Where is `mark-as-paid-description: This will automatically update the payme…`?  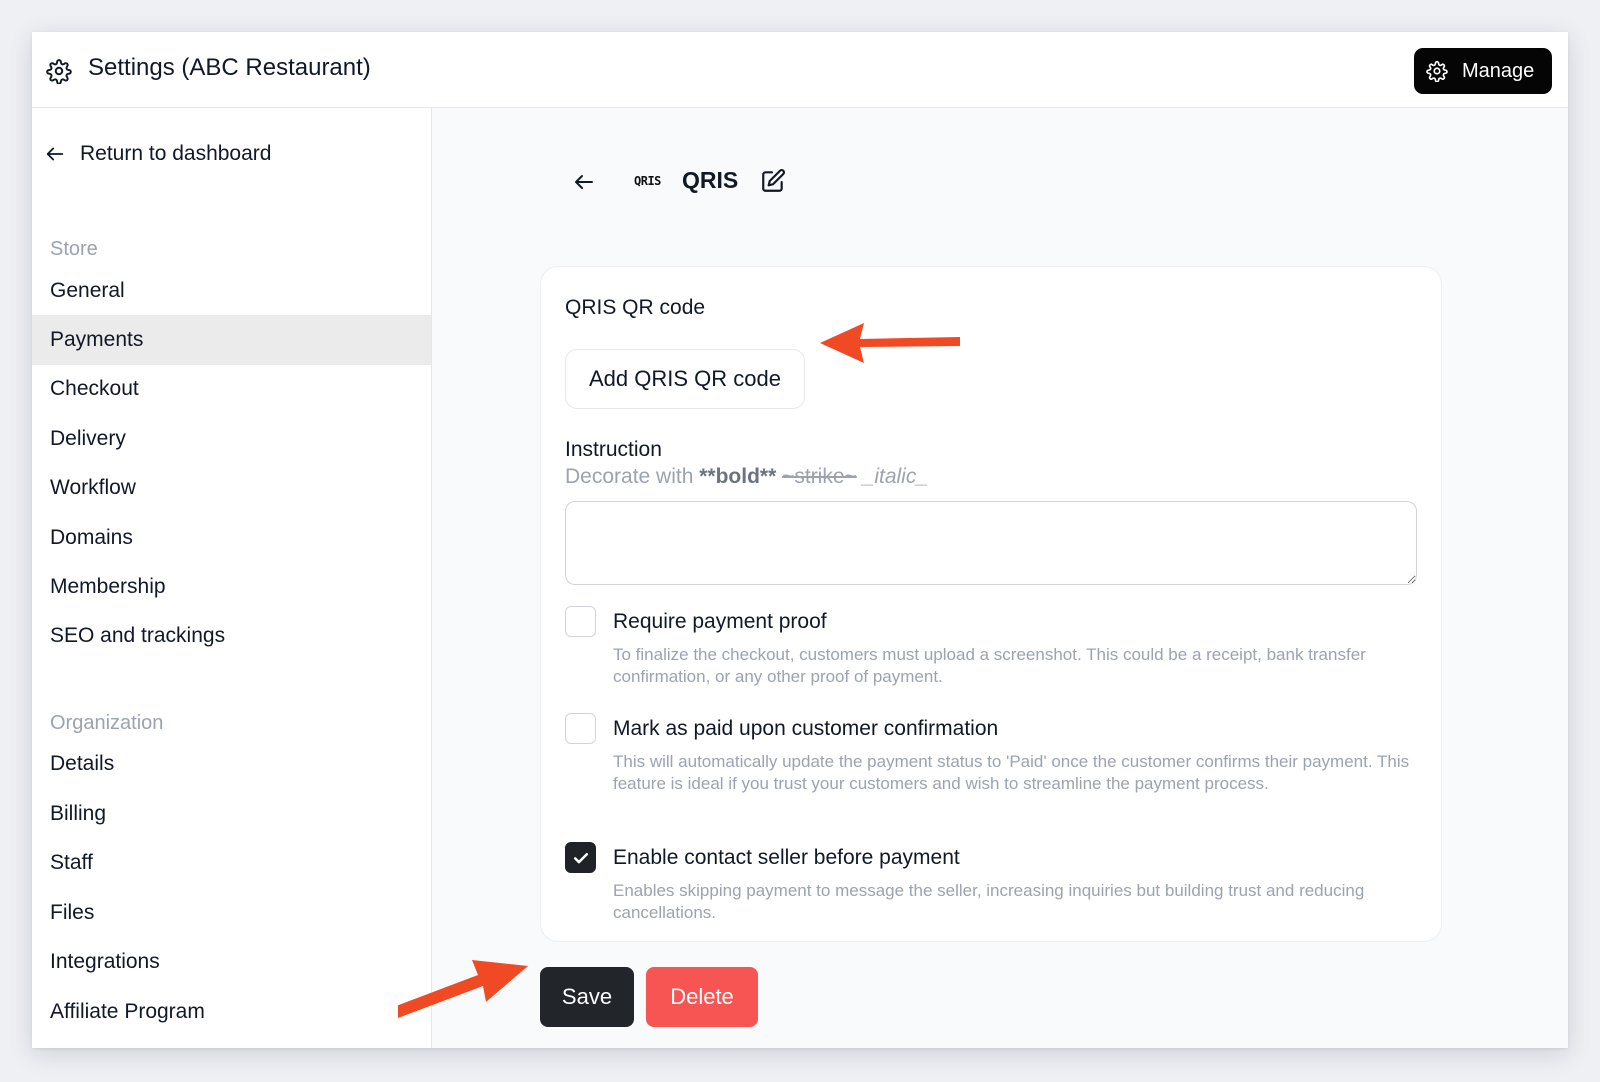
mark-as-paid-description: This will automatically update the payme… is located at coordinates (1011, 772).